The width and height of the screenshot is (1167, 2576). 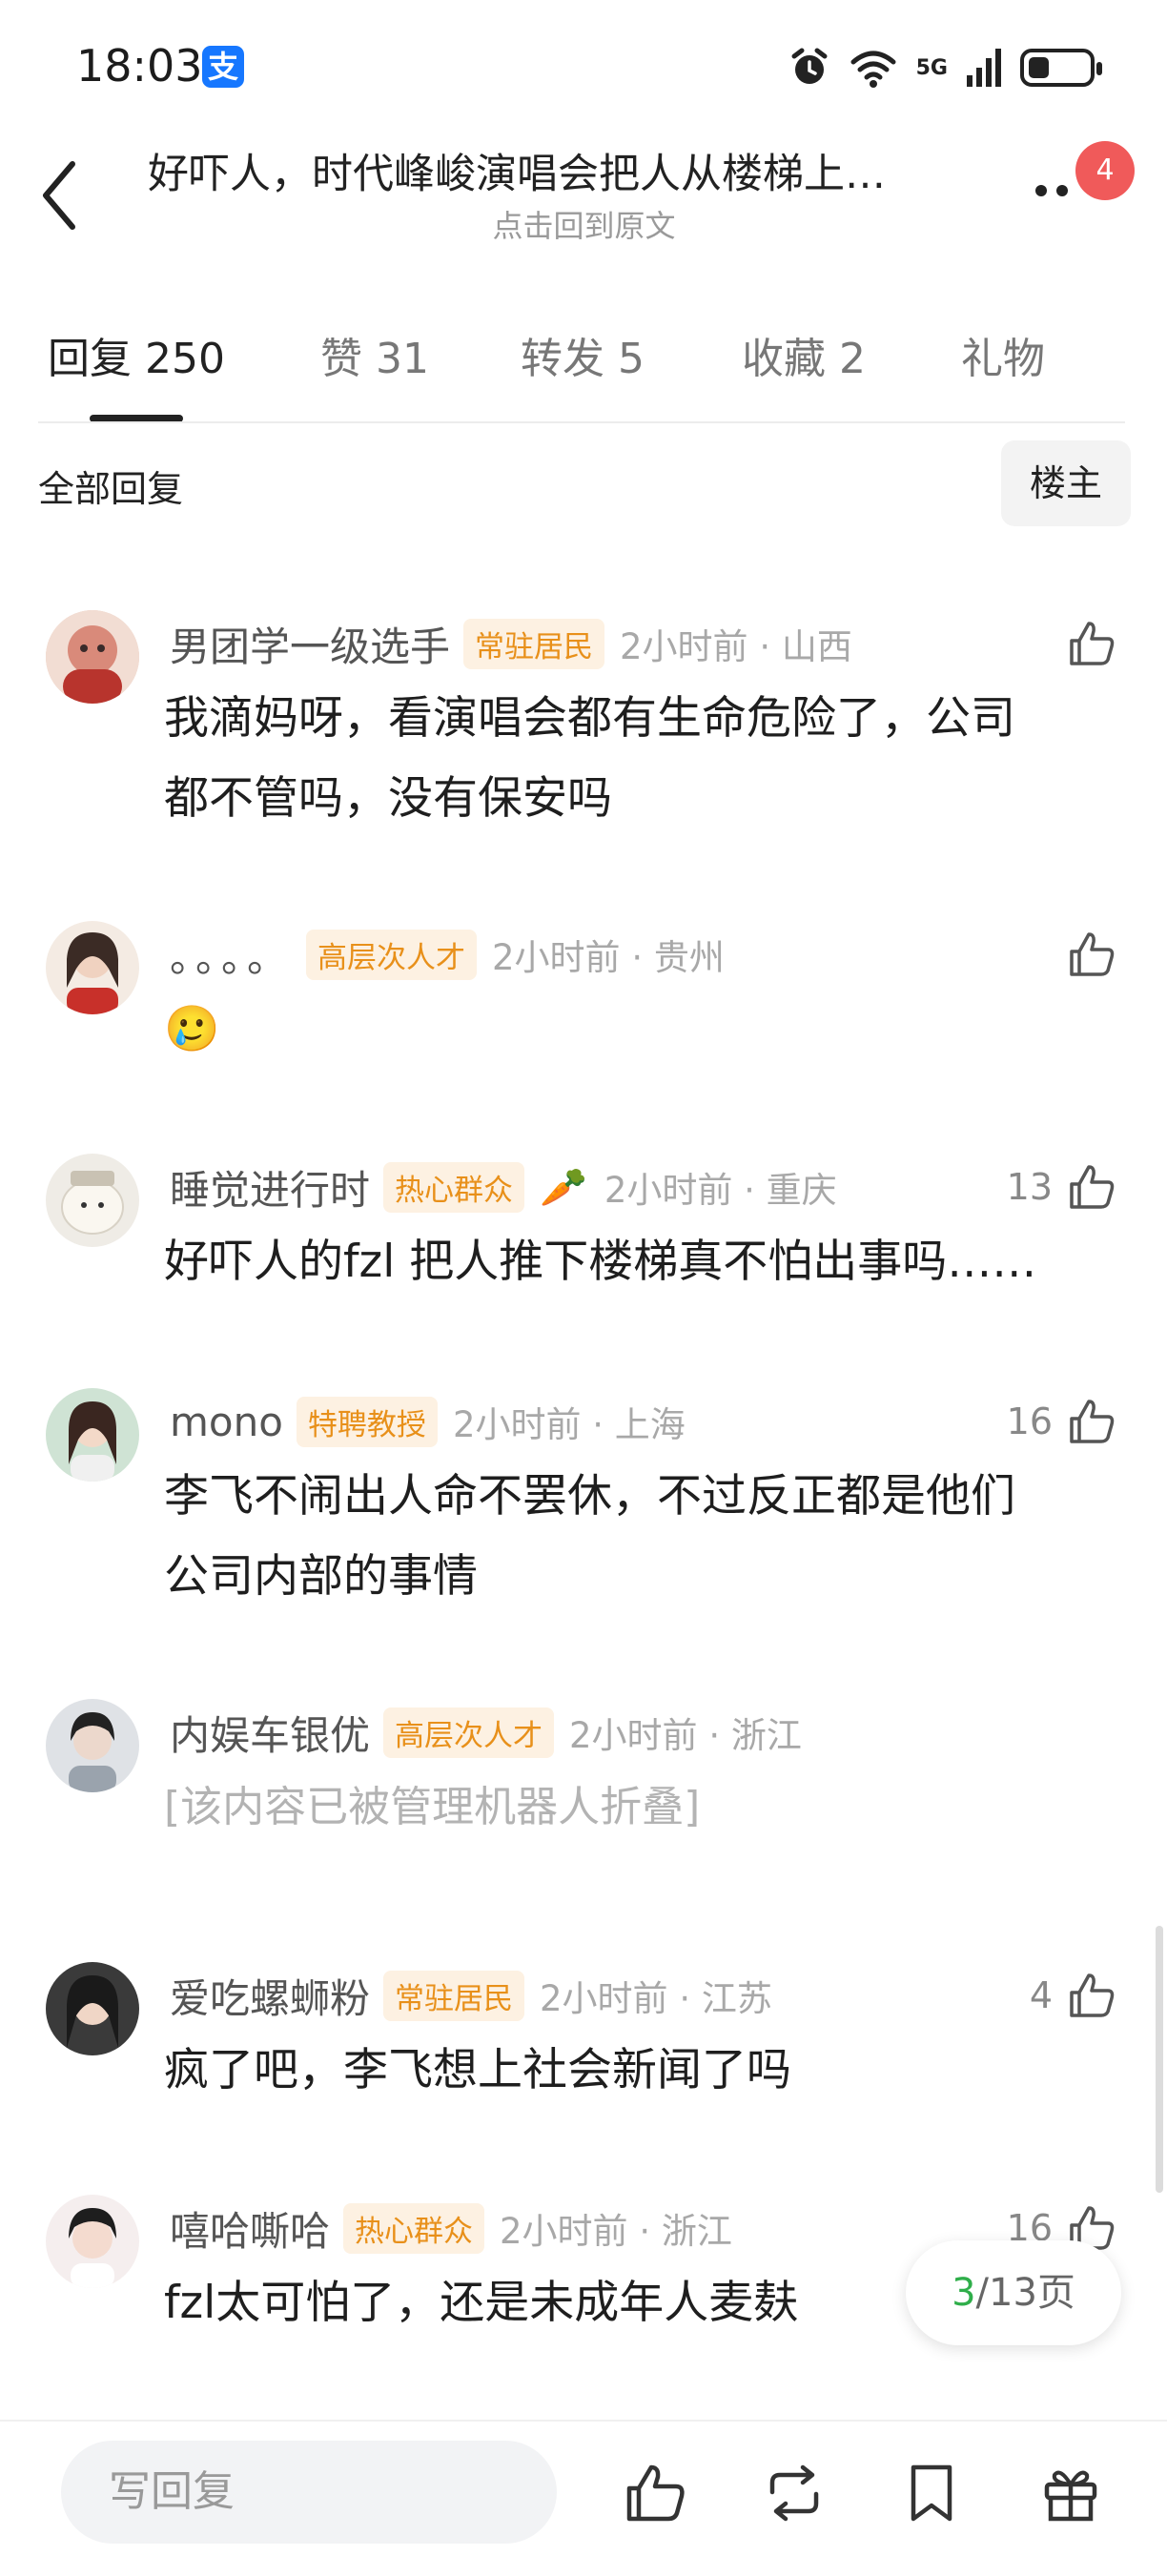 I want to click on battery-level, so click(x=1039, y=67).